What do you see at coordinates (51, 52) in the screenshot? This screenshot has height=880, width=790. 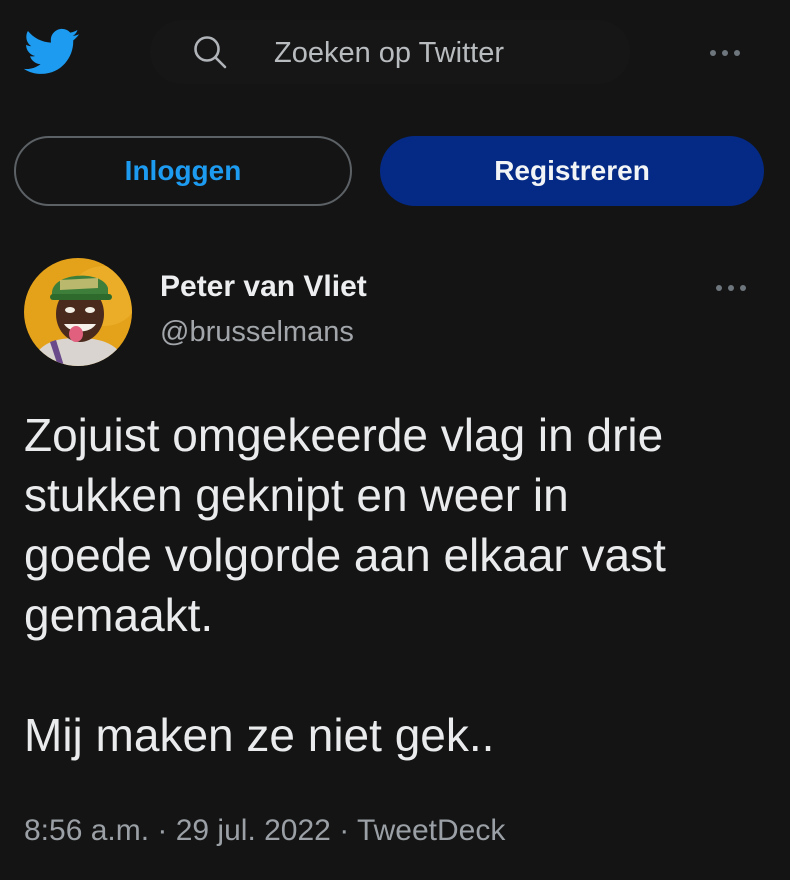 I see `twitter-bird-icon` at bounding box center [51, 52].